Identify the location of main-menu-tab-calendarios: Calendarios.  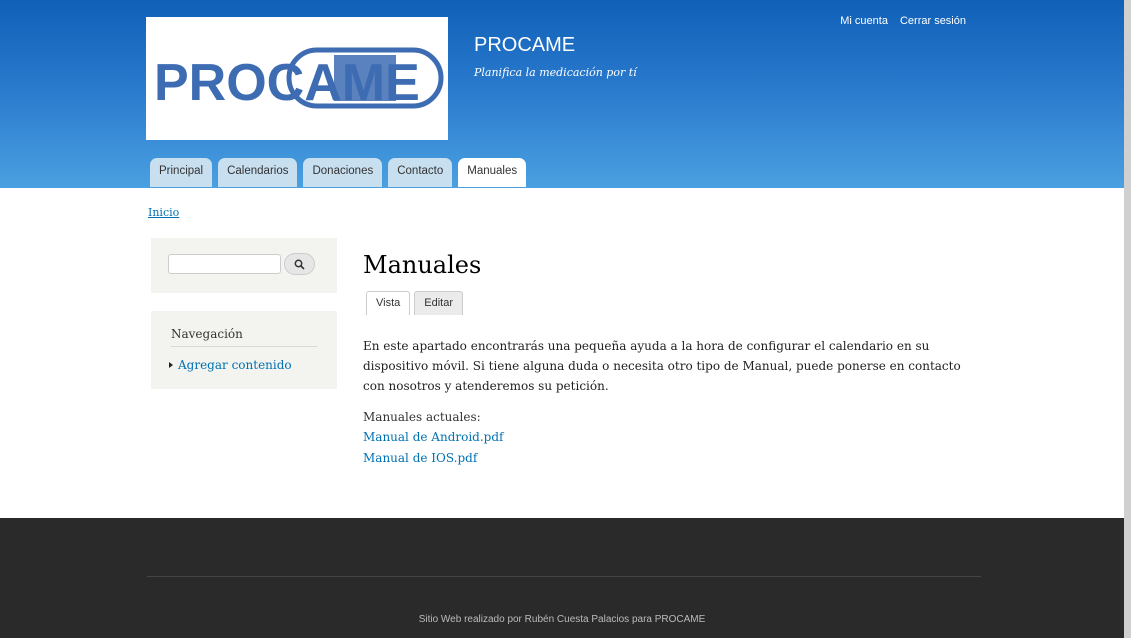
(258, 172).